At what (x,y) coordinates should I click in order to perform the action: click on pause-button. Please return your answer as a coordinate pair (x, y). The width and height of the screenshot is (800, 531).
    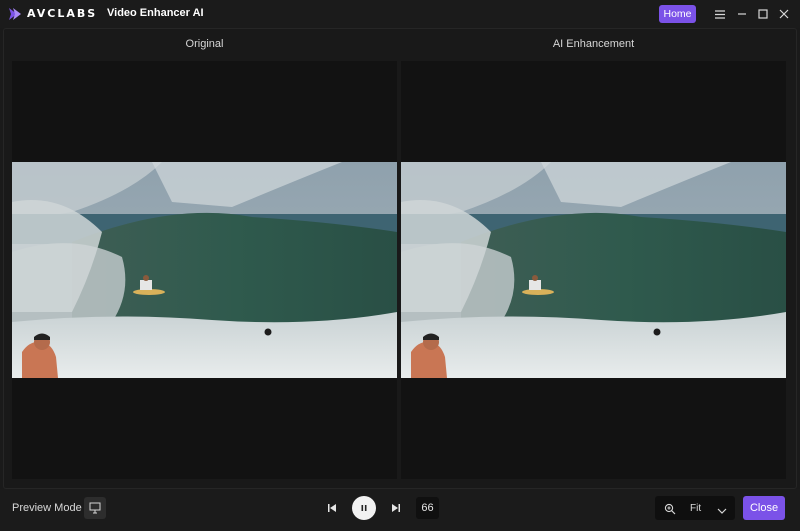
    Looking at the image, I should click on (364, 508).